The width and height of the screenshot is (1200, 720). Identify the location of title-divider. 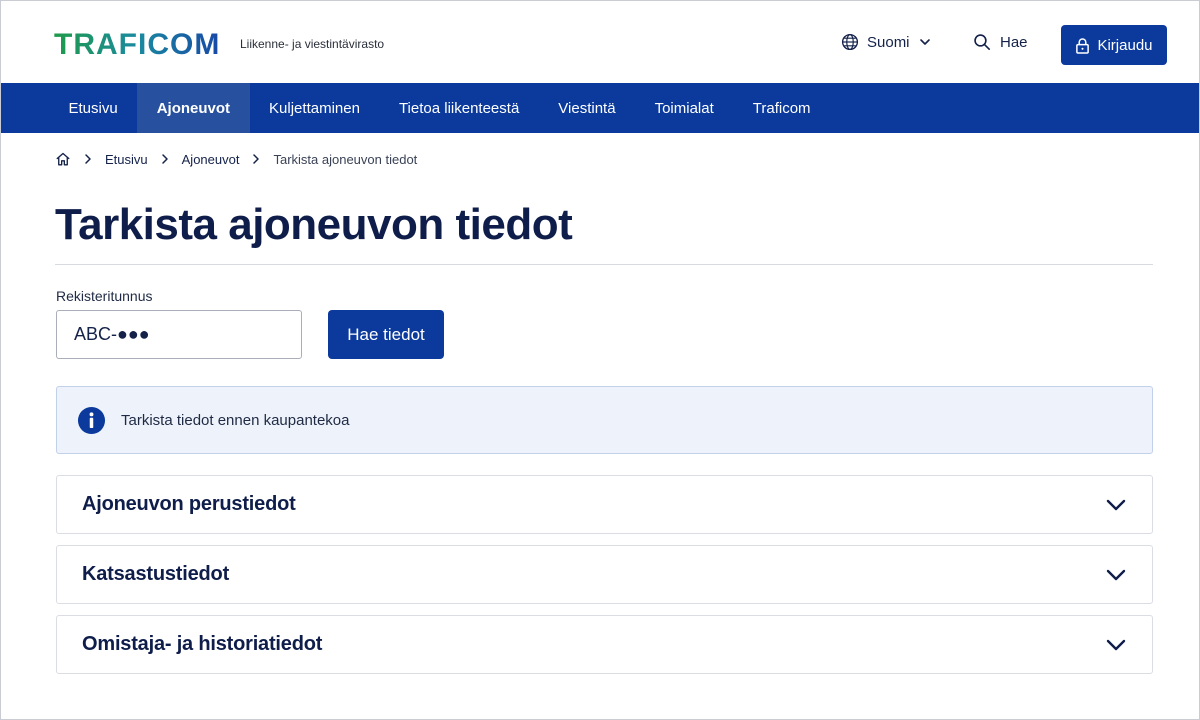
(604, 264).